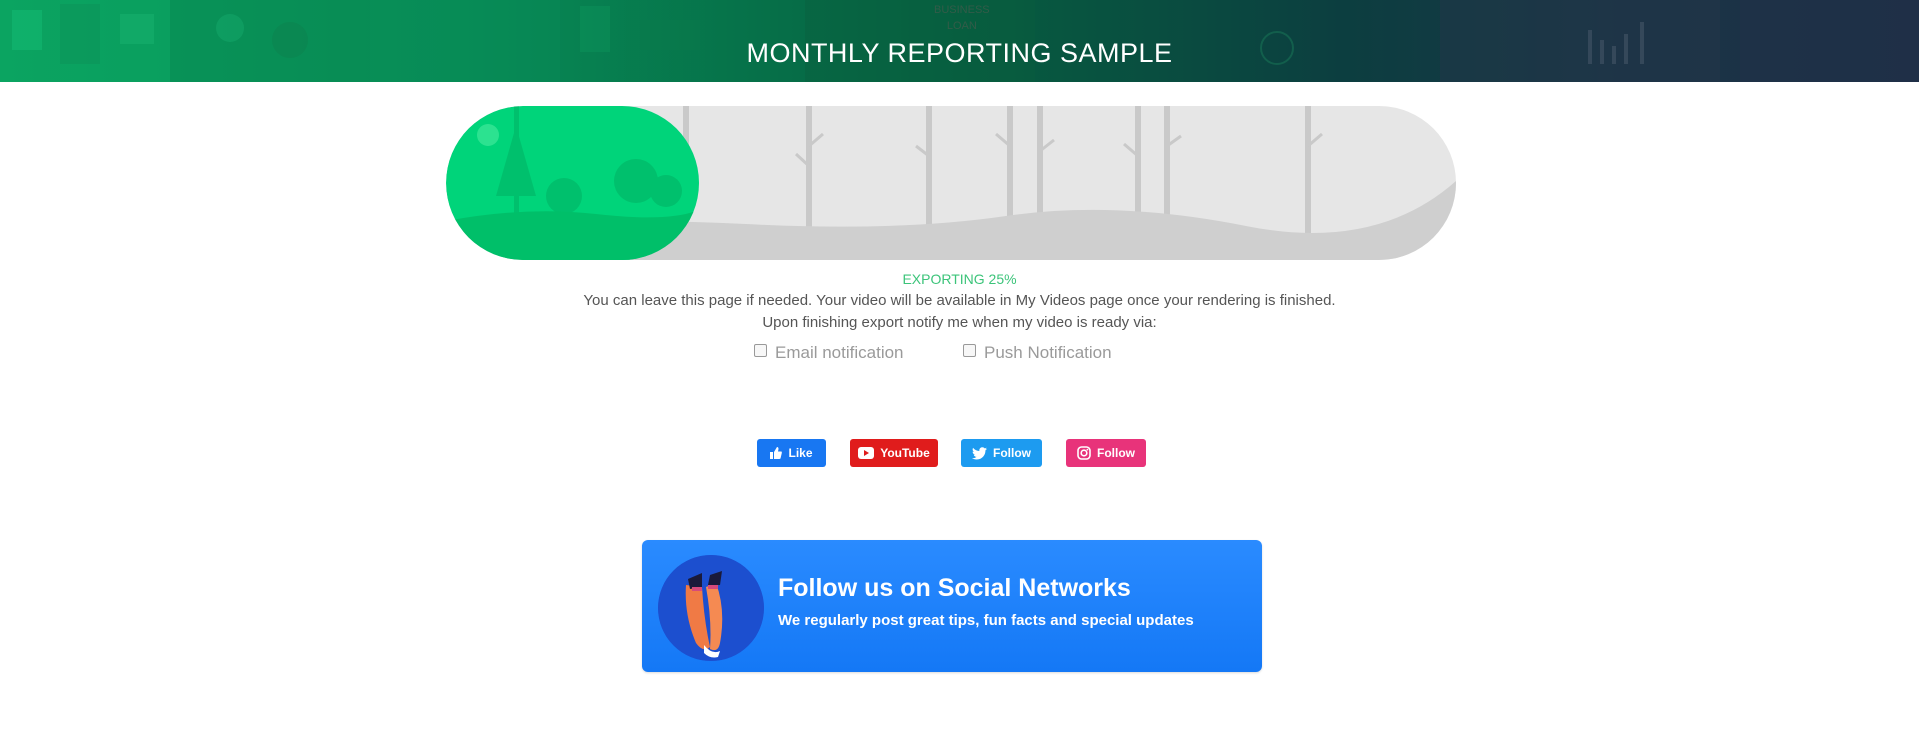  Describe the element at coordinates (959, 53) in the screenshot. I see `page-title: MONTHLY REPORTING SAMPLE` at that location.